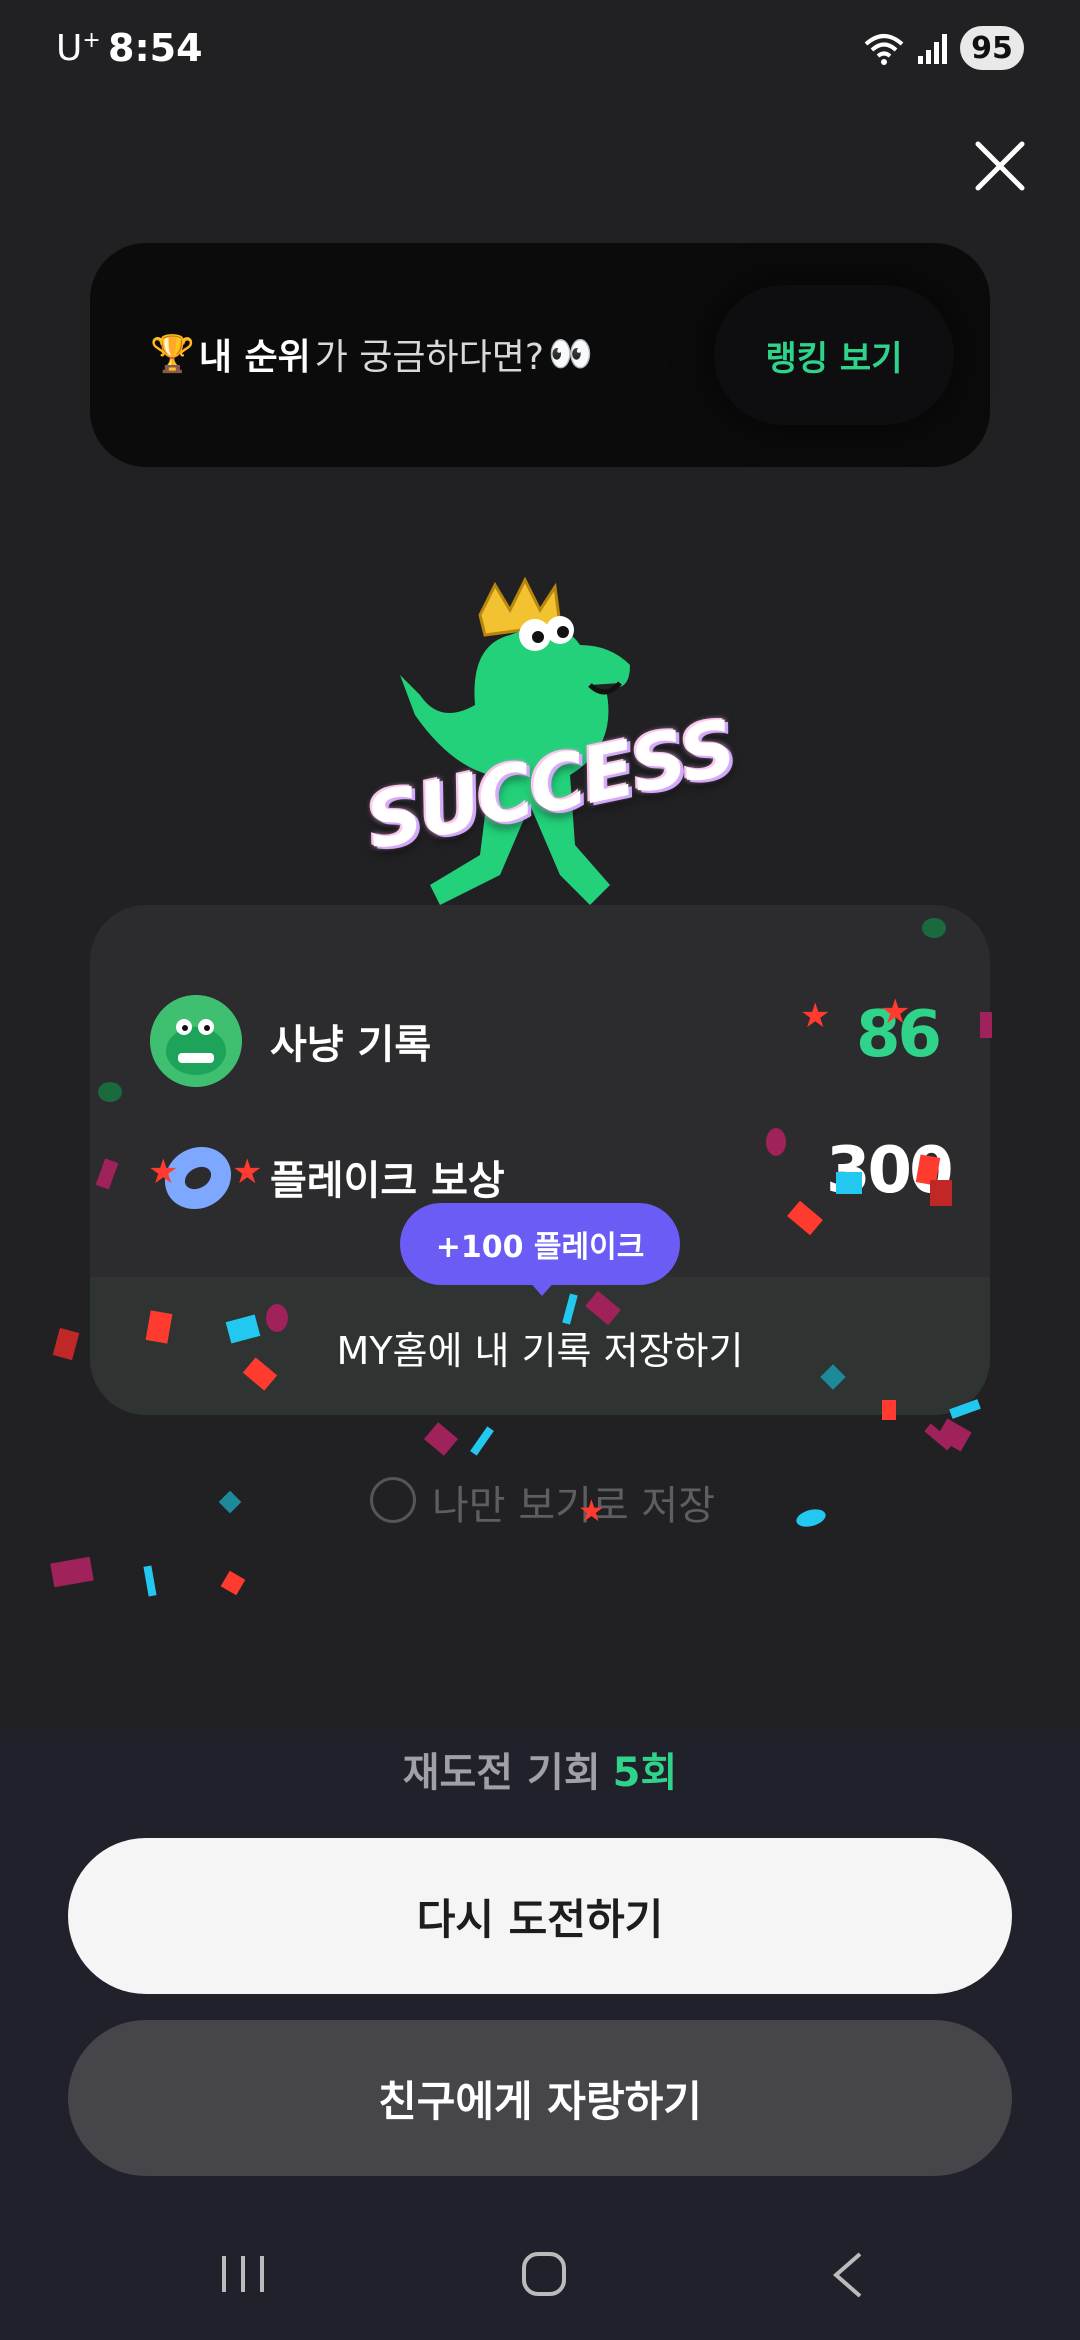  I want to click on eyes-icon: 👀, so click(570, 354).